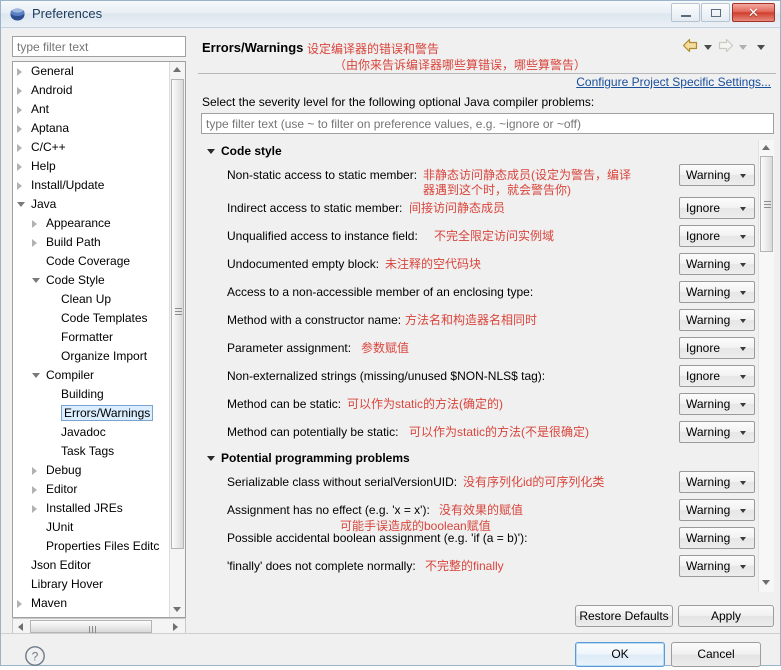 Image resolution: width=781 pixels, height=670 pixels. I want to click on help-question-icon: ?, so click(35, 656).